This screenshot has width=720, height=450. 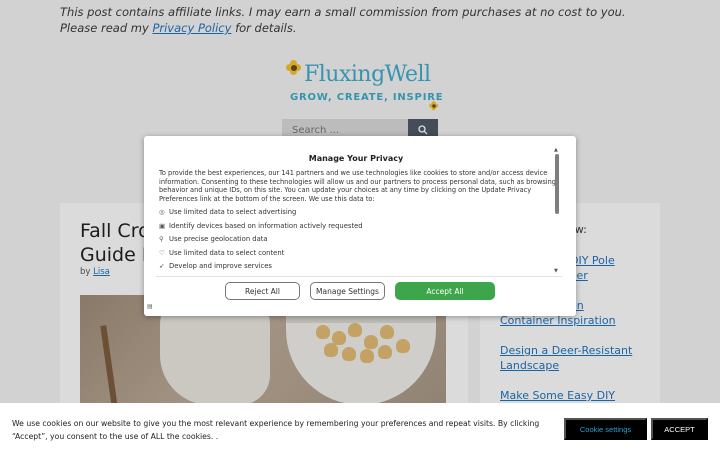 I want to click on purpose-item: ➶ Develop and improve services, so click(x=215, y=266).